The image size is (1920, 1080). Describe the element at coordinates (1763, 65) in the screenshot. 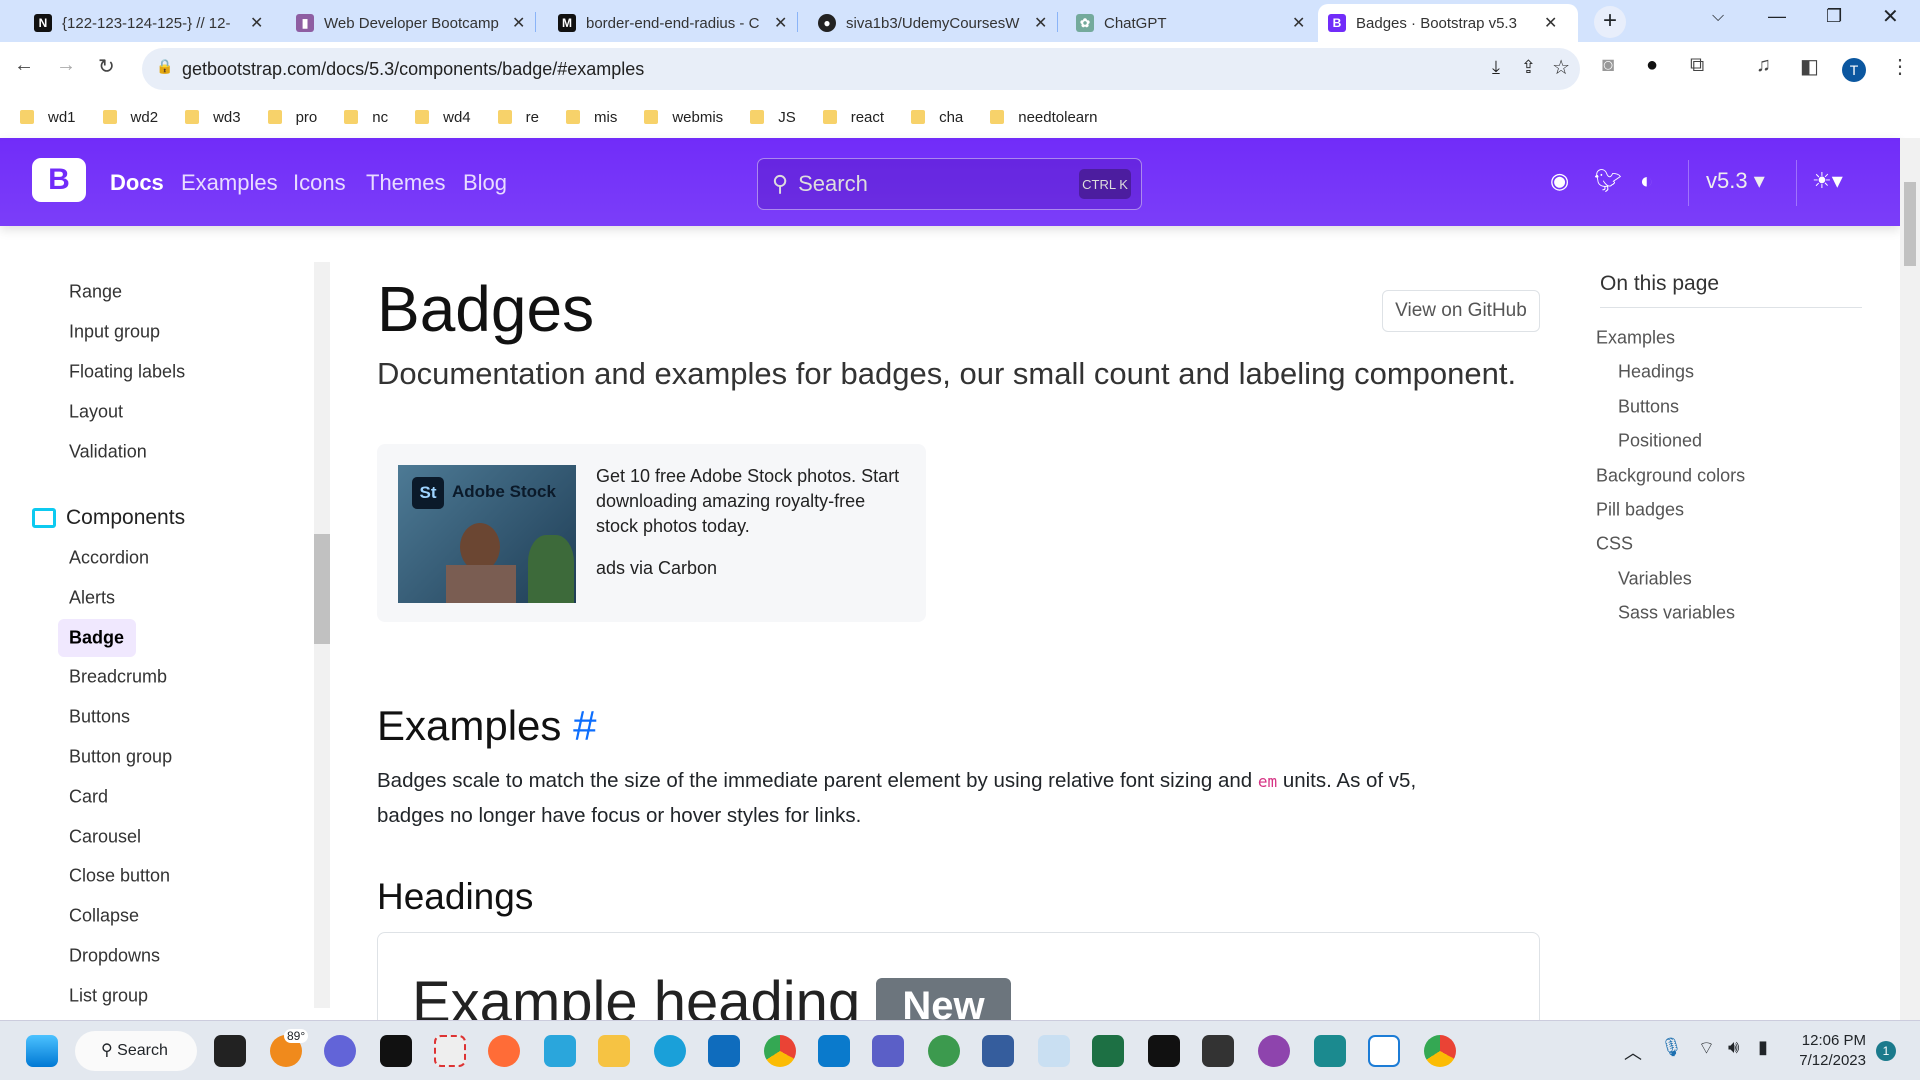

I see `media-icon: ♫` at that location.